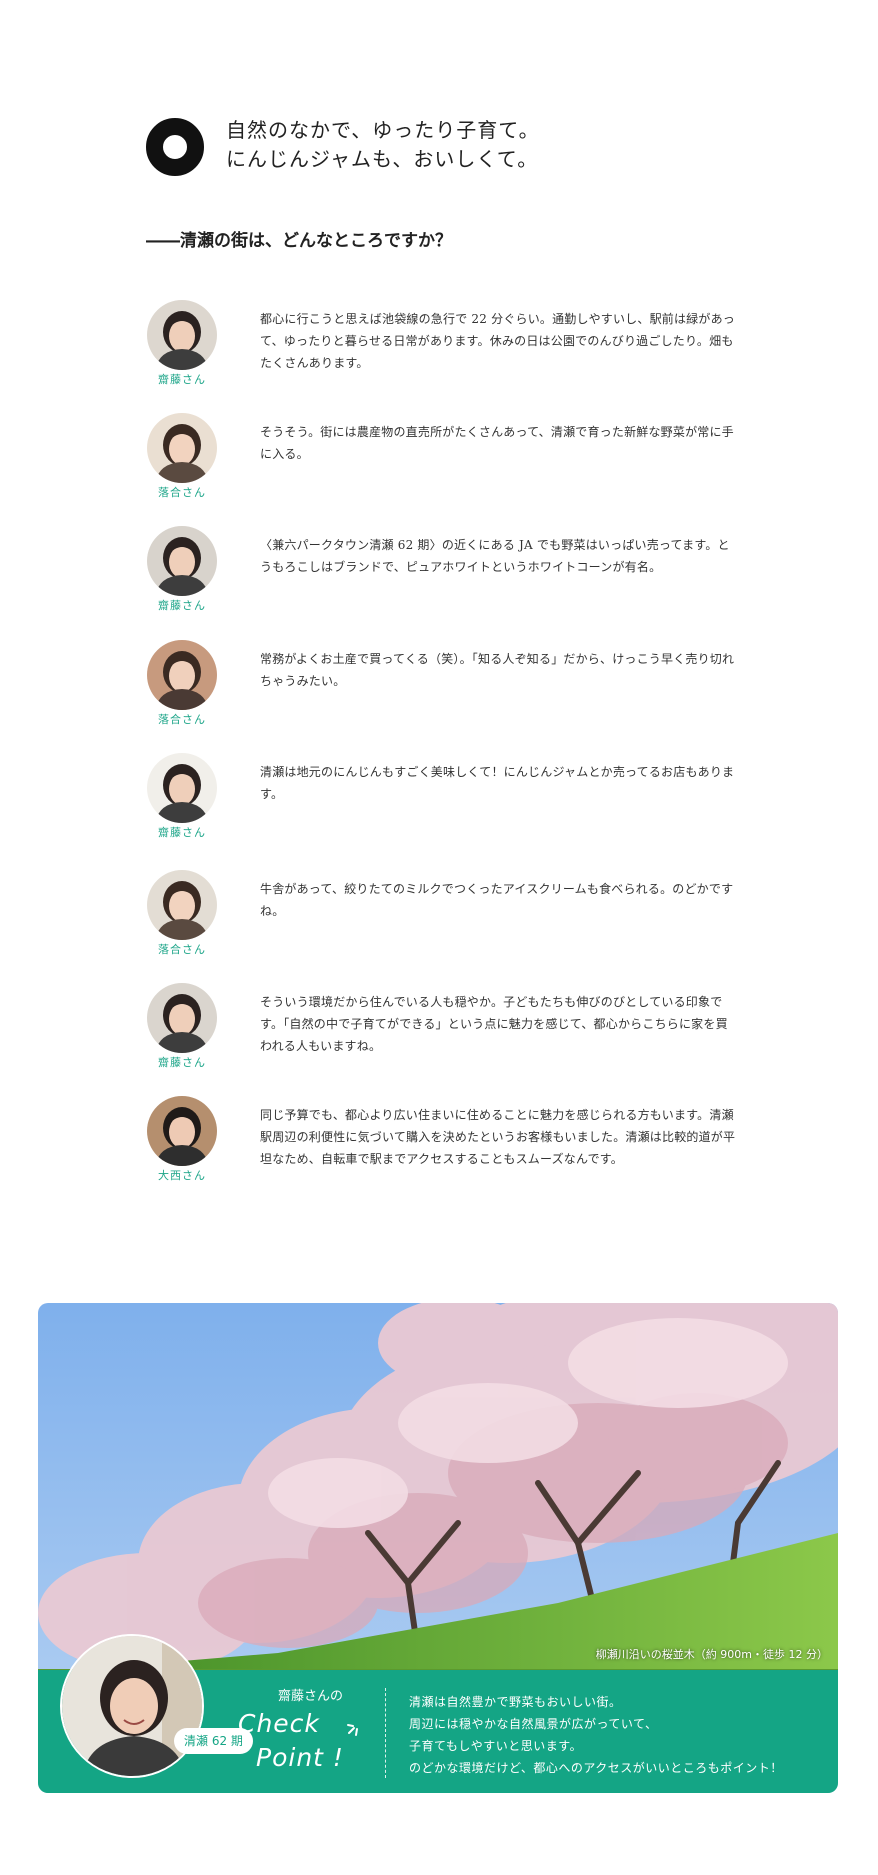 This screenshot has height=1875, width=878. What do you see at coordinates (515, 1702) in the screenshot?
I see `checkpoint-line-1: 清瀬は自然豊かで野菜もおいしい街。` at bounding box center [515, 1702].